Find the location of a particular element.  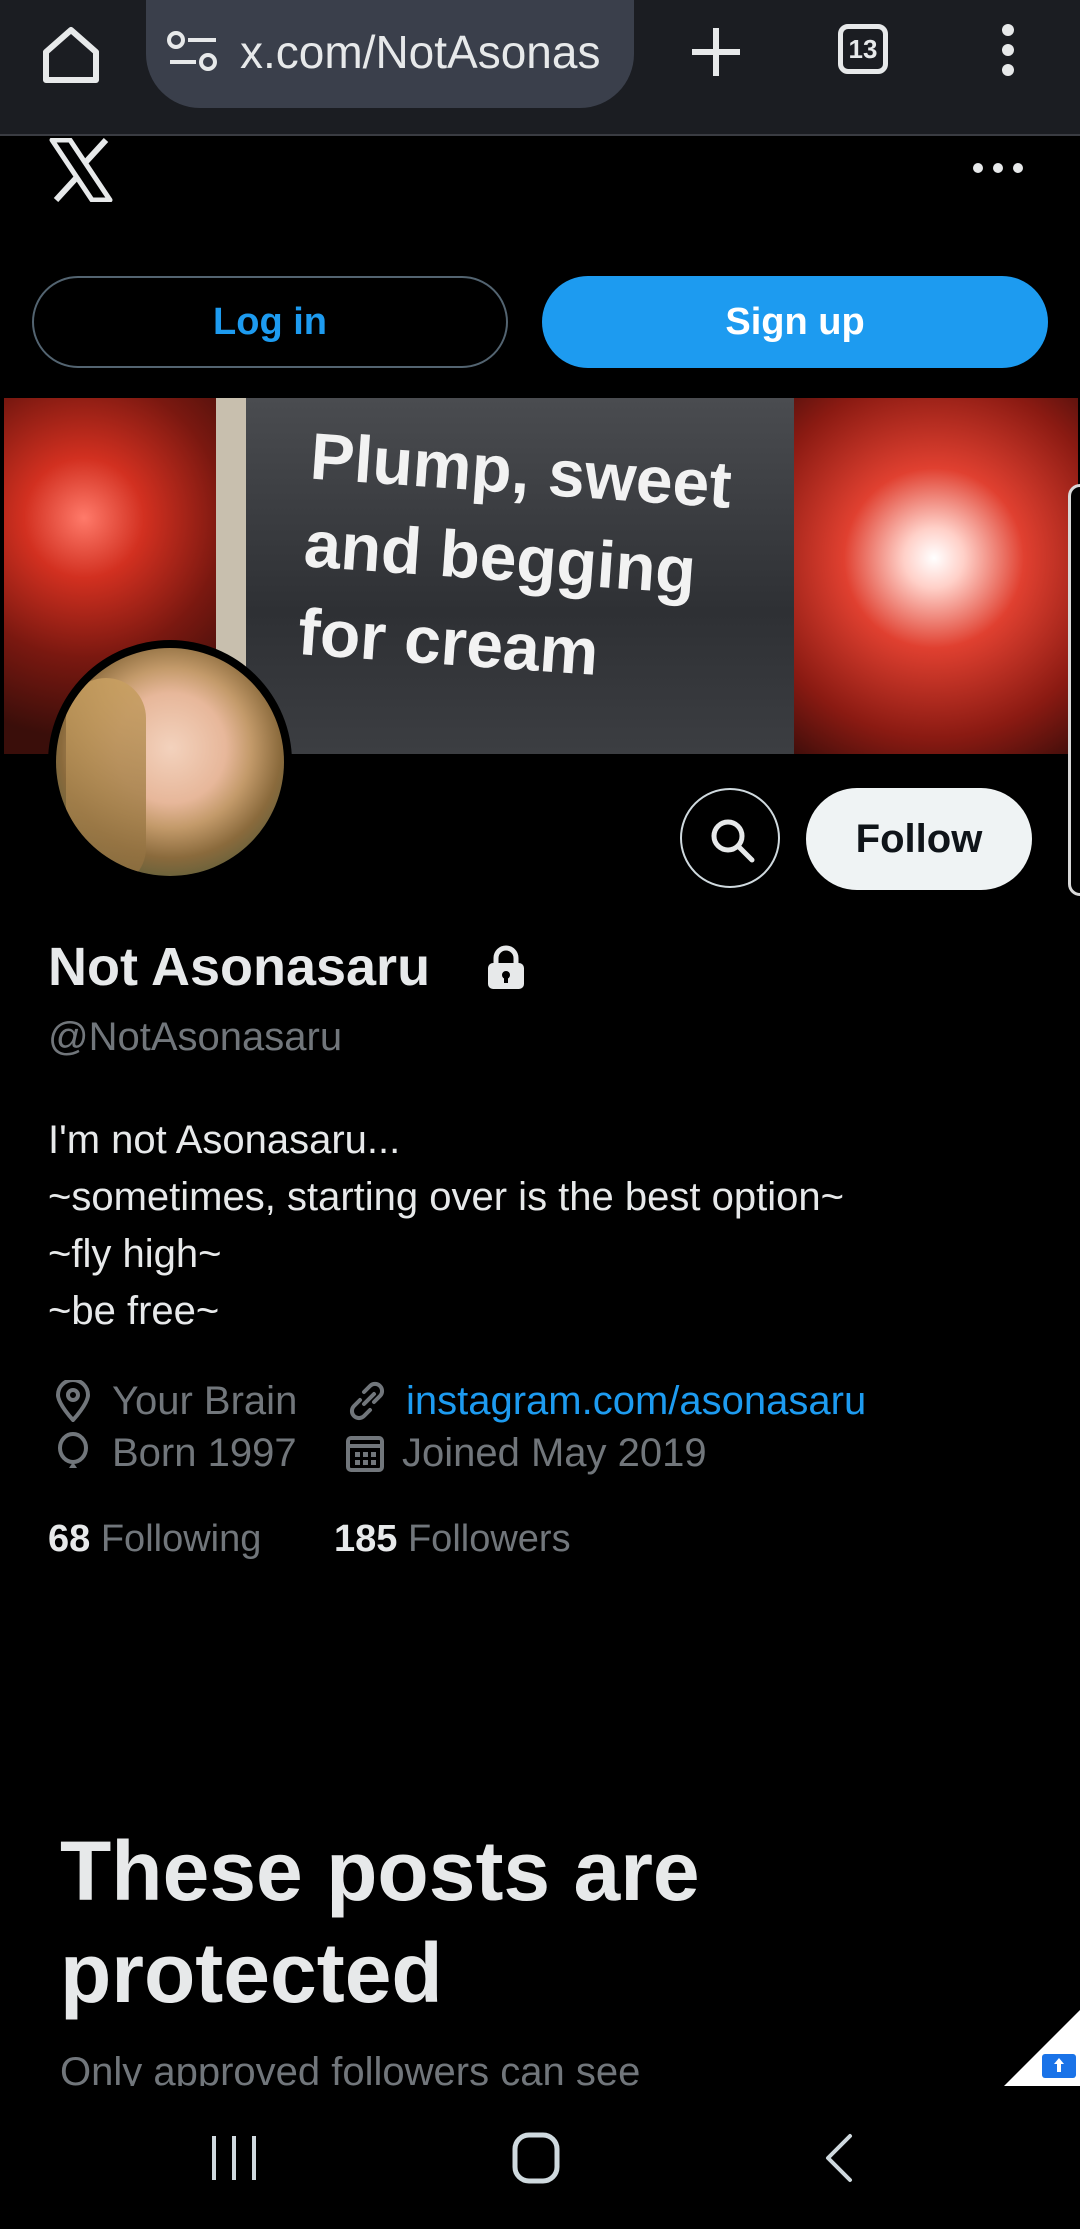

search-profile-button is located at coordinates (730, 838).